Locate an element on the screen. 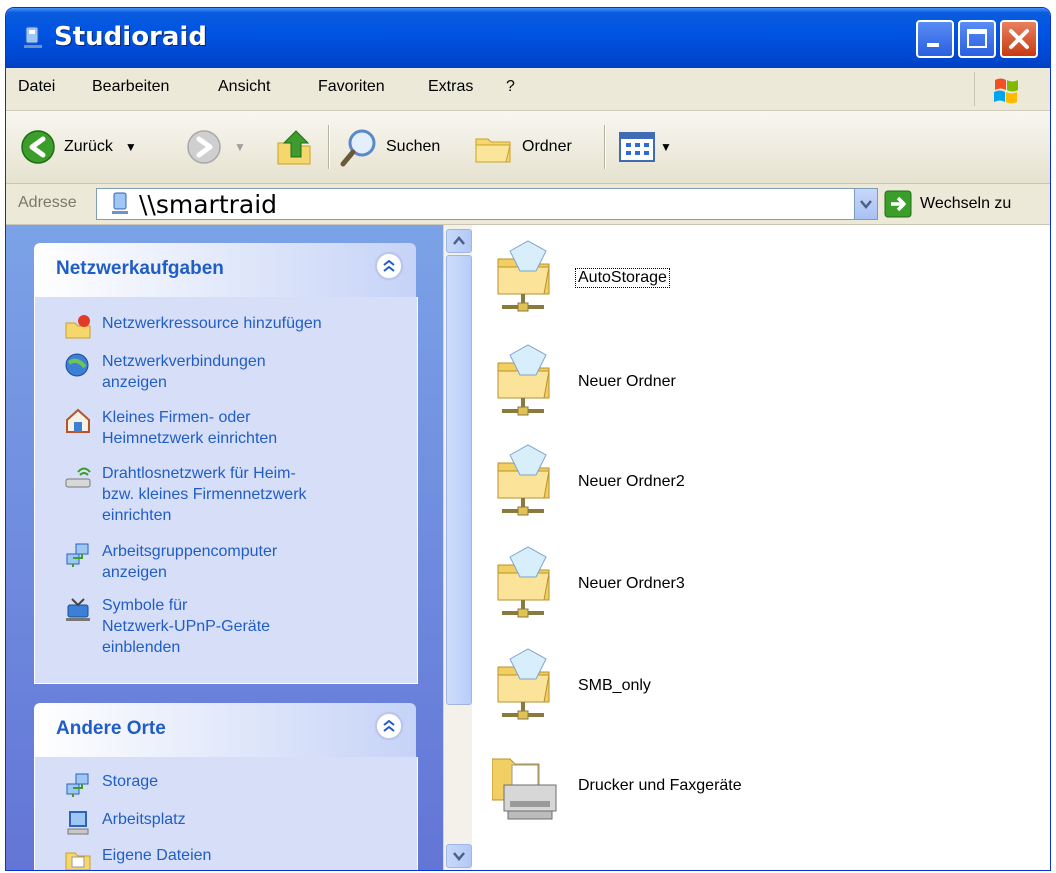 This screenshot has height=873, width=1056. views-button: ▼ is located at coordinates (645, 147).